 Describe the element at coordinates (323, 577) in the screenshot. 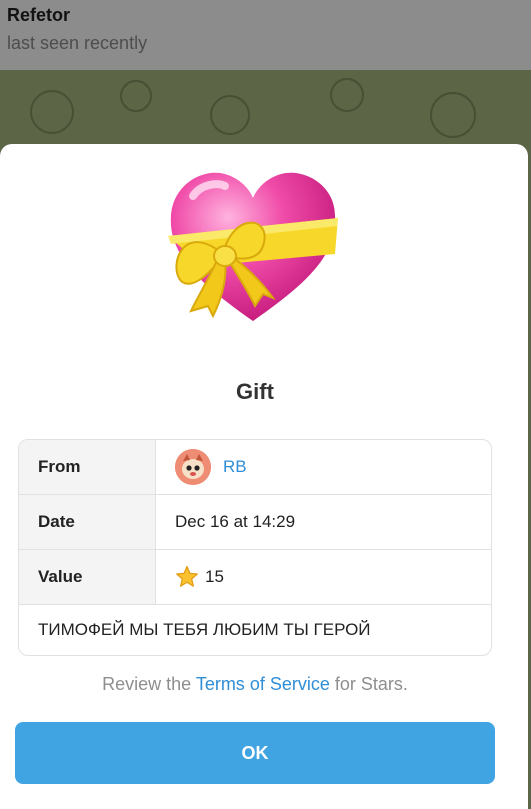

I see `value-amount-cell: 15` at that location.